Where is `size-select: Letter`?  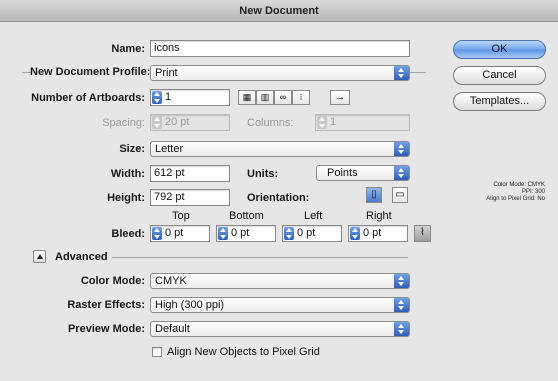
size-select: Letter is located at coordinates (280, 149).